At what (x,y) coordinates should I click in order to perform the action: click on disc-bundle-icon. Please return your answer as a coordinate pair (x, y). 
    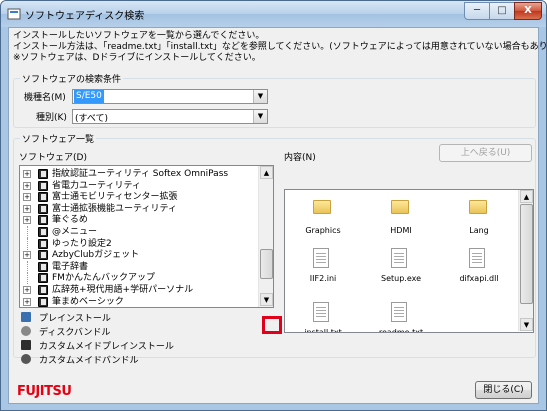
    Looking at the image, I should click on (26, 331).